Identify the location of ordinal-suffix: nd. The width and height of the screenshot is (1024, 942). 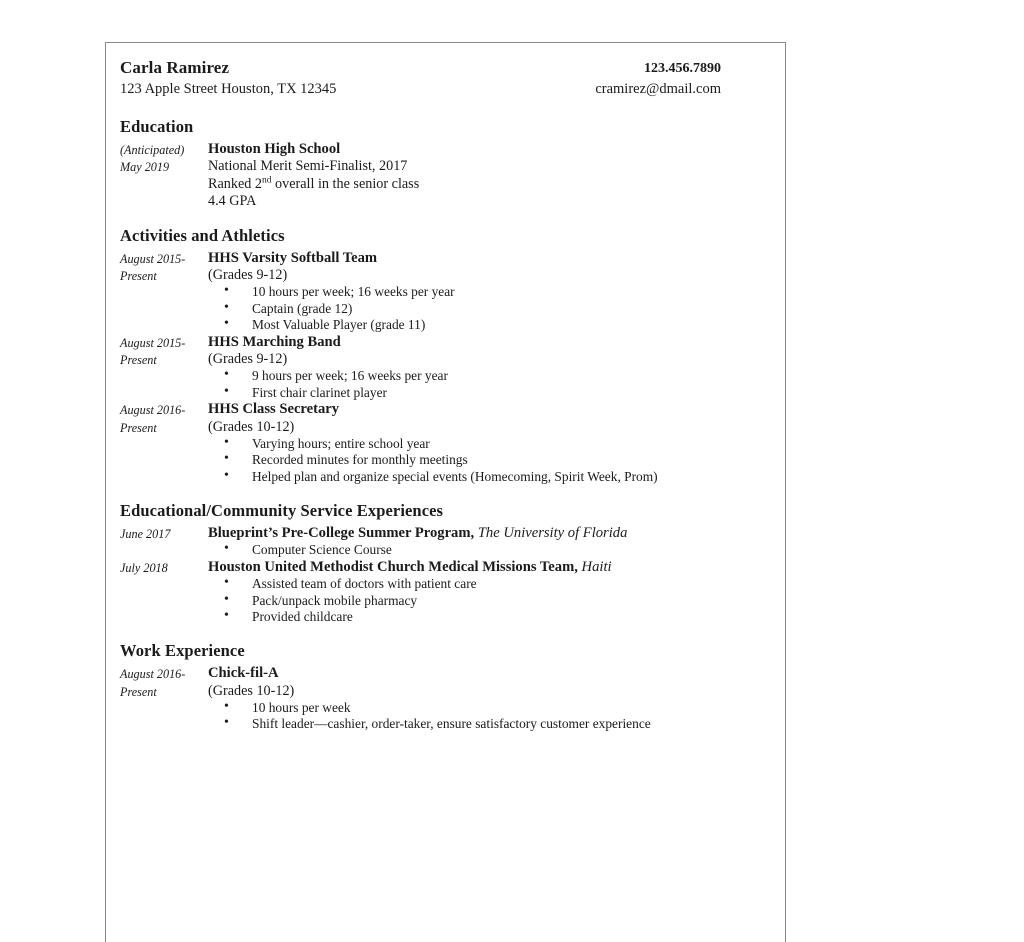
(266, 179).